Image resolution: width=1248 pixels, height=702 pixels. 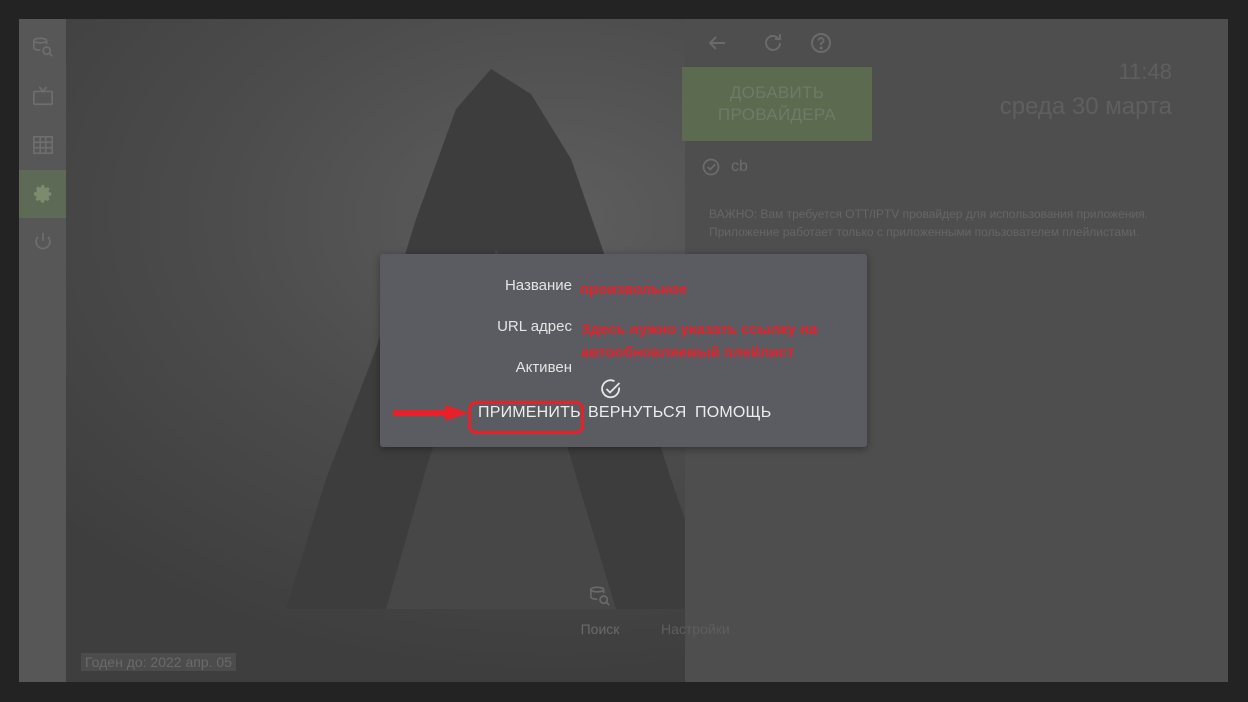 I want to click on return-button: ВЕРНУТЬСЯ, so click(x=637, y=413).